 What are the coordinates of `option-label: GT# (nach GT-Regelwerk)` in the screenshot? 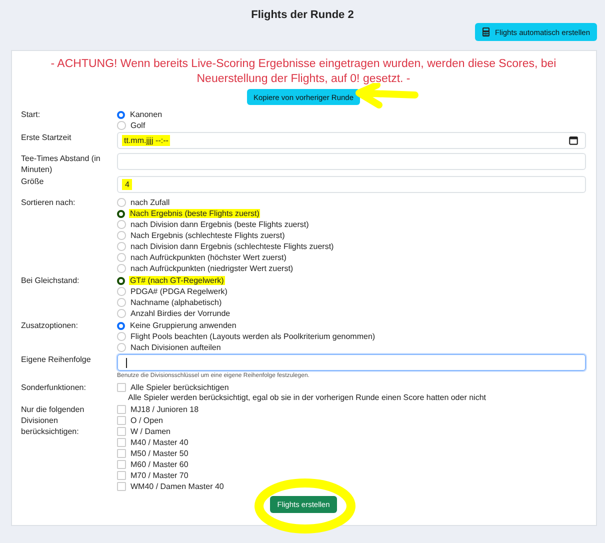 It's located at (177, 280).